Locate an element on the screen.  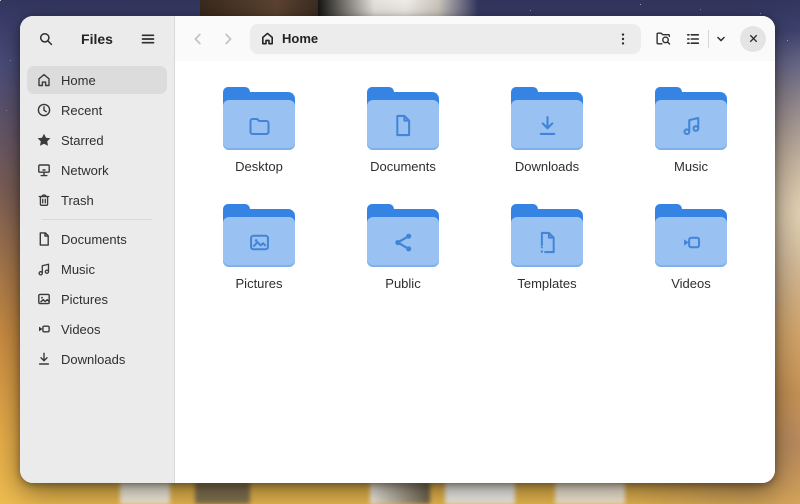
sidebar-separator is located at coordinates (97, 219).